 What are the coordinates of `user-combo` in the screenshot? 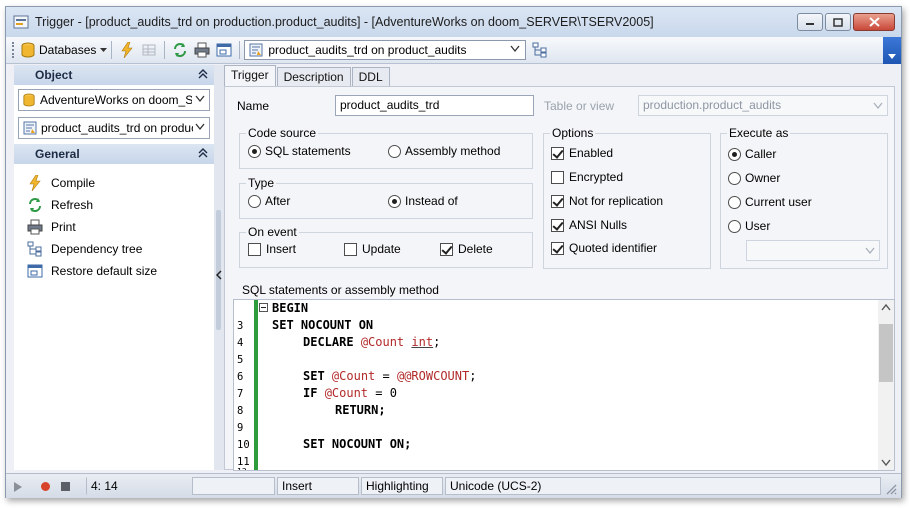 It's located at (813, 250).